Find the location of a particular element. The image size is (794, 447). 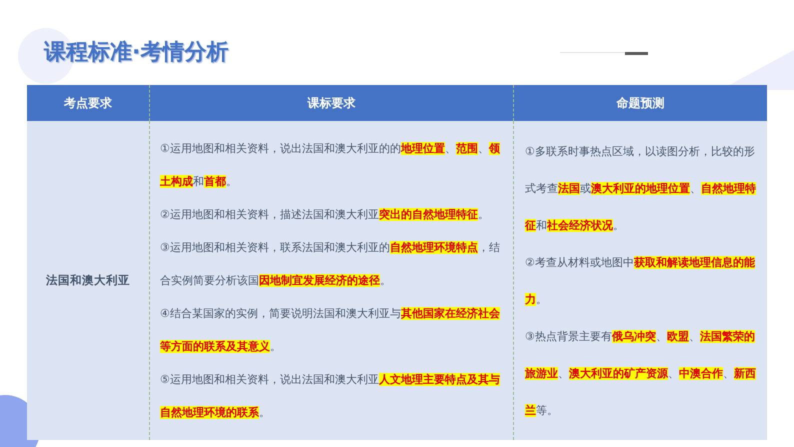

prediction-text: ①多联系时事热点区域，以读图分析，比较的形式考查法国或澳大利亚的地理位置、自然地理特征和社会经济状况。 is located at coordinates (641, 189).